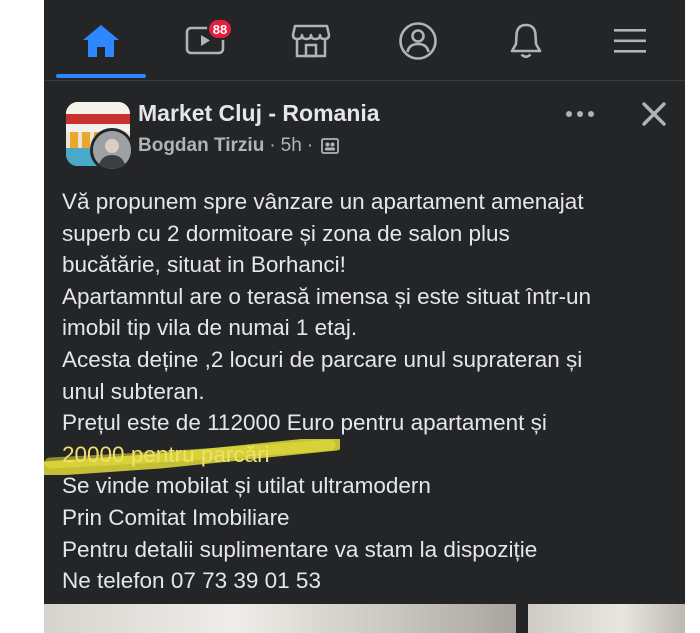 The height and width of the screenshot is (633, 700). I want to click on more-dots-icon, so click(580, 114).